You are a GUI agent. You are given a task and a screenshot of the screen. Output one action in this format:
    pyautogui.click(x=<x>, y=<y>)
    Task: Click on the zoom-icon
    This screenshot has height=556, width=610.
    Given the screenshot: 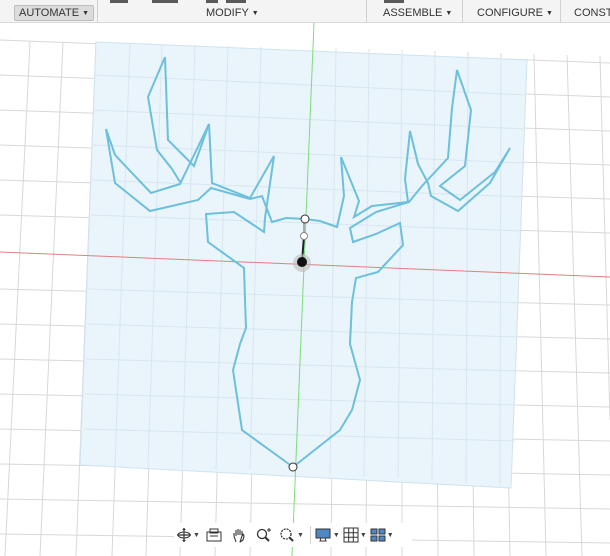 What is the action you would take?
    pyautogui.click(x=263, y=535)
    